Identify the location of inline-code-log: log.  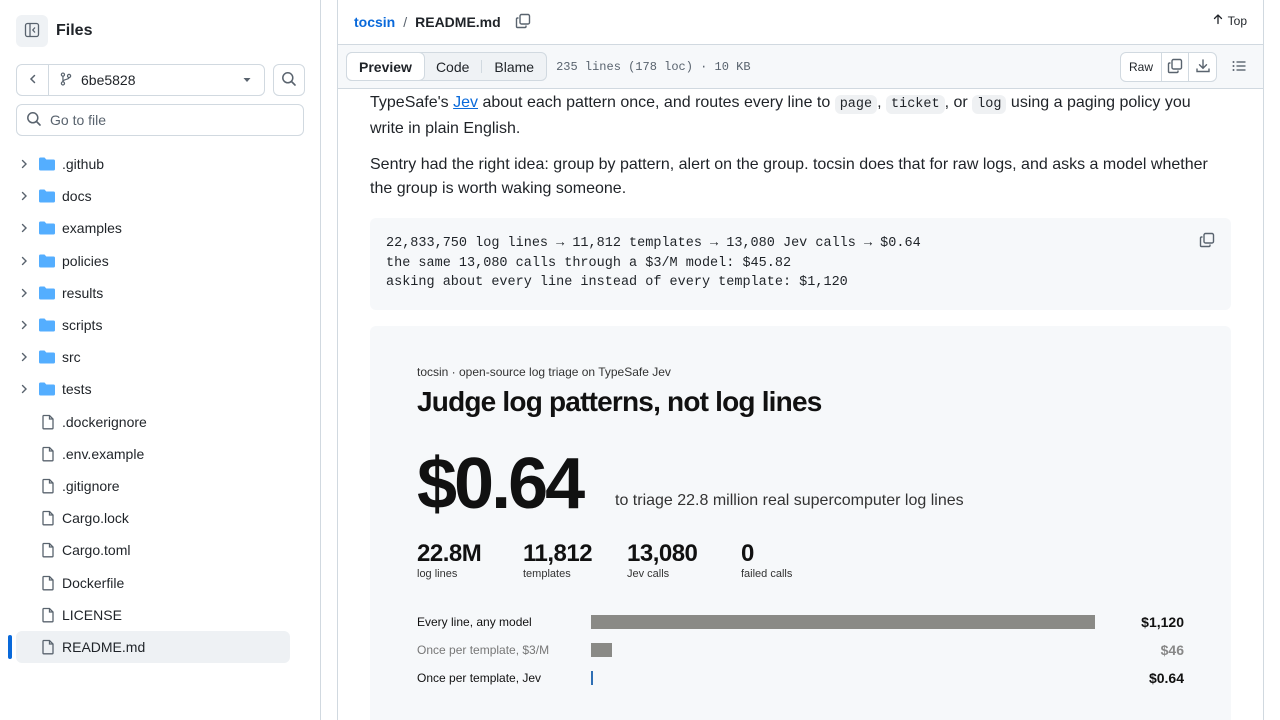
(989, 104).